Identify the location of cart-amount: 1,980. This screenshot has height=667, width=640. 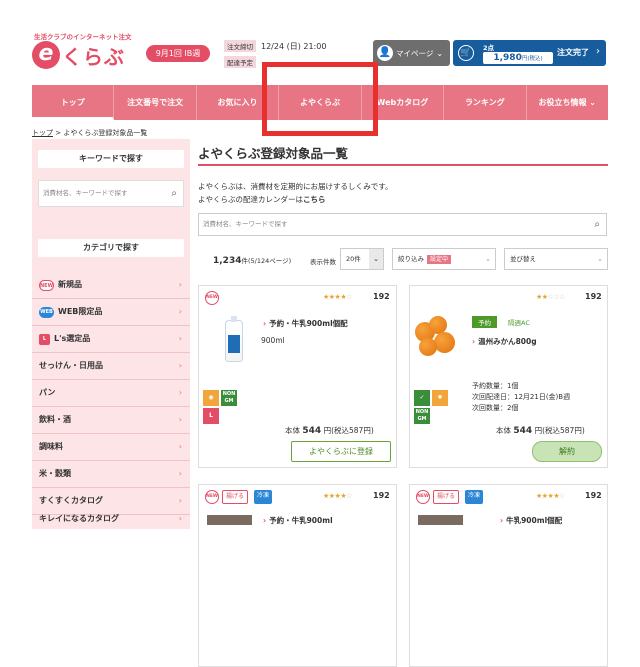
(507, 58).